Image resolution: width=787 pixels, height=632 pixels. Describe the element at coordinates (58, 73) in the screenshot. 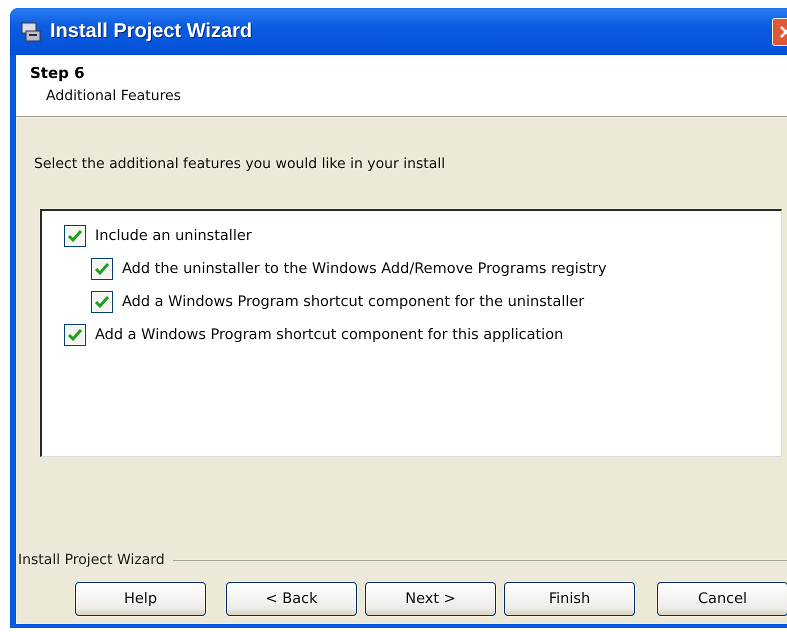

I see `step-title: Step 6` at that location.